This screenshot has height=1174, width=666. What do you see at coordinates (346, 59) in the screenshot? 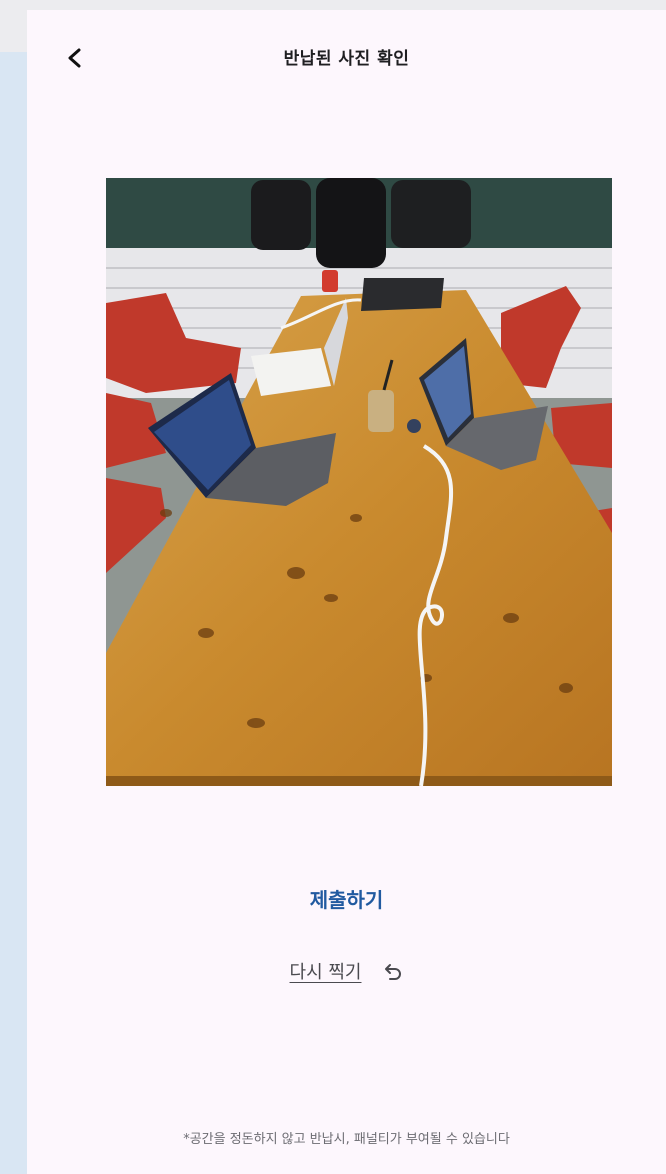
I see `page-title: 반납된 사진 확인` at bounding box center [346, 59].